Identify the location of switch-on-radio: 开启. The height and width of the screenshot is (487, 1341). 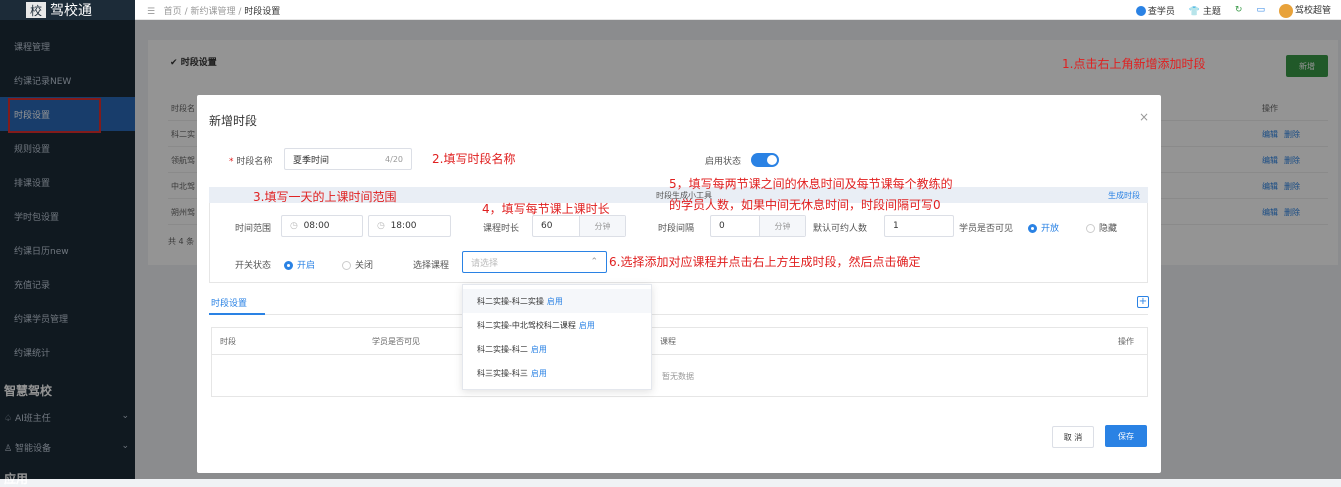
(299, 264).